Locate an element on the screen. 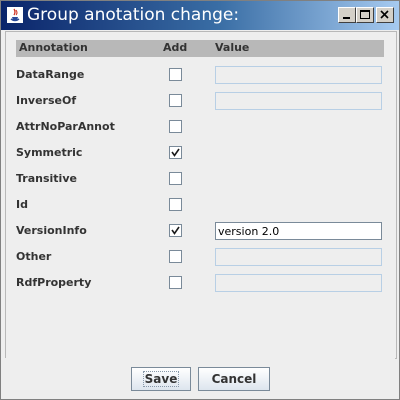 This screenshot has height=400, width=400. table-row: Id is located at coordinates (201, 205).